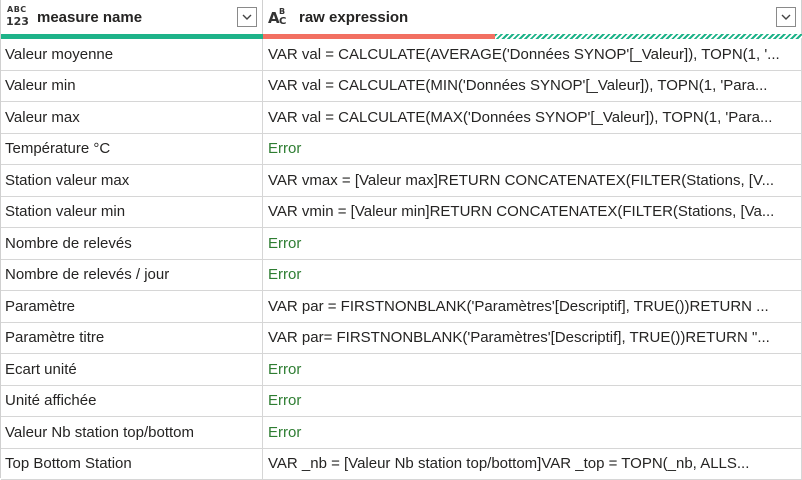 This screenshot has height=480, width=802. I want to click on table-row: Nombre de relevésError, so click(401, 244).